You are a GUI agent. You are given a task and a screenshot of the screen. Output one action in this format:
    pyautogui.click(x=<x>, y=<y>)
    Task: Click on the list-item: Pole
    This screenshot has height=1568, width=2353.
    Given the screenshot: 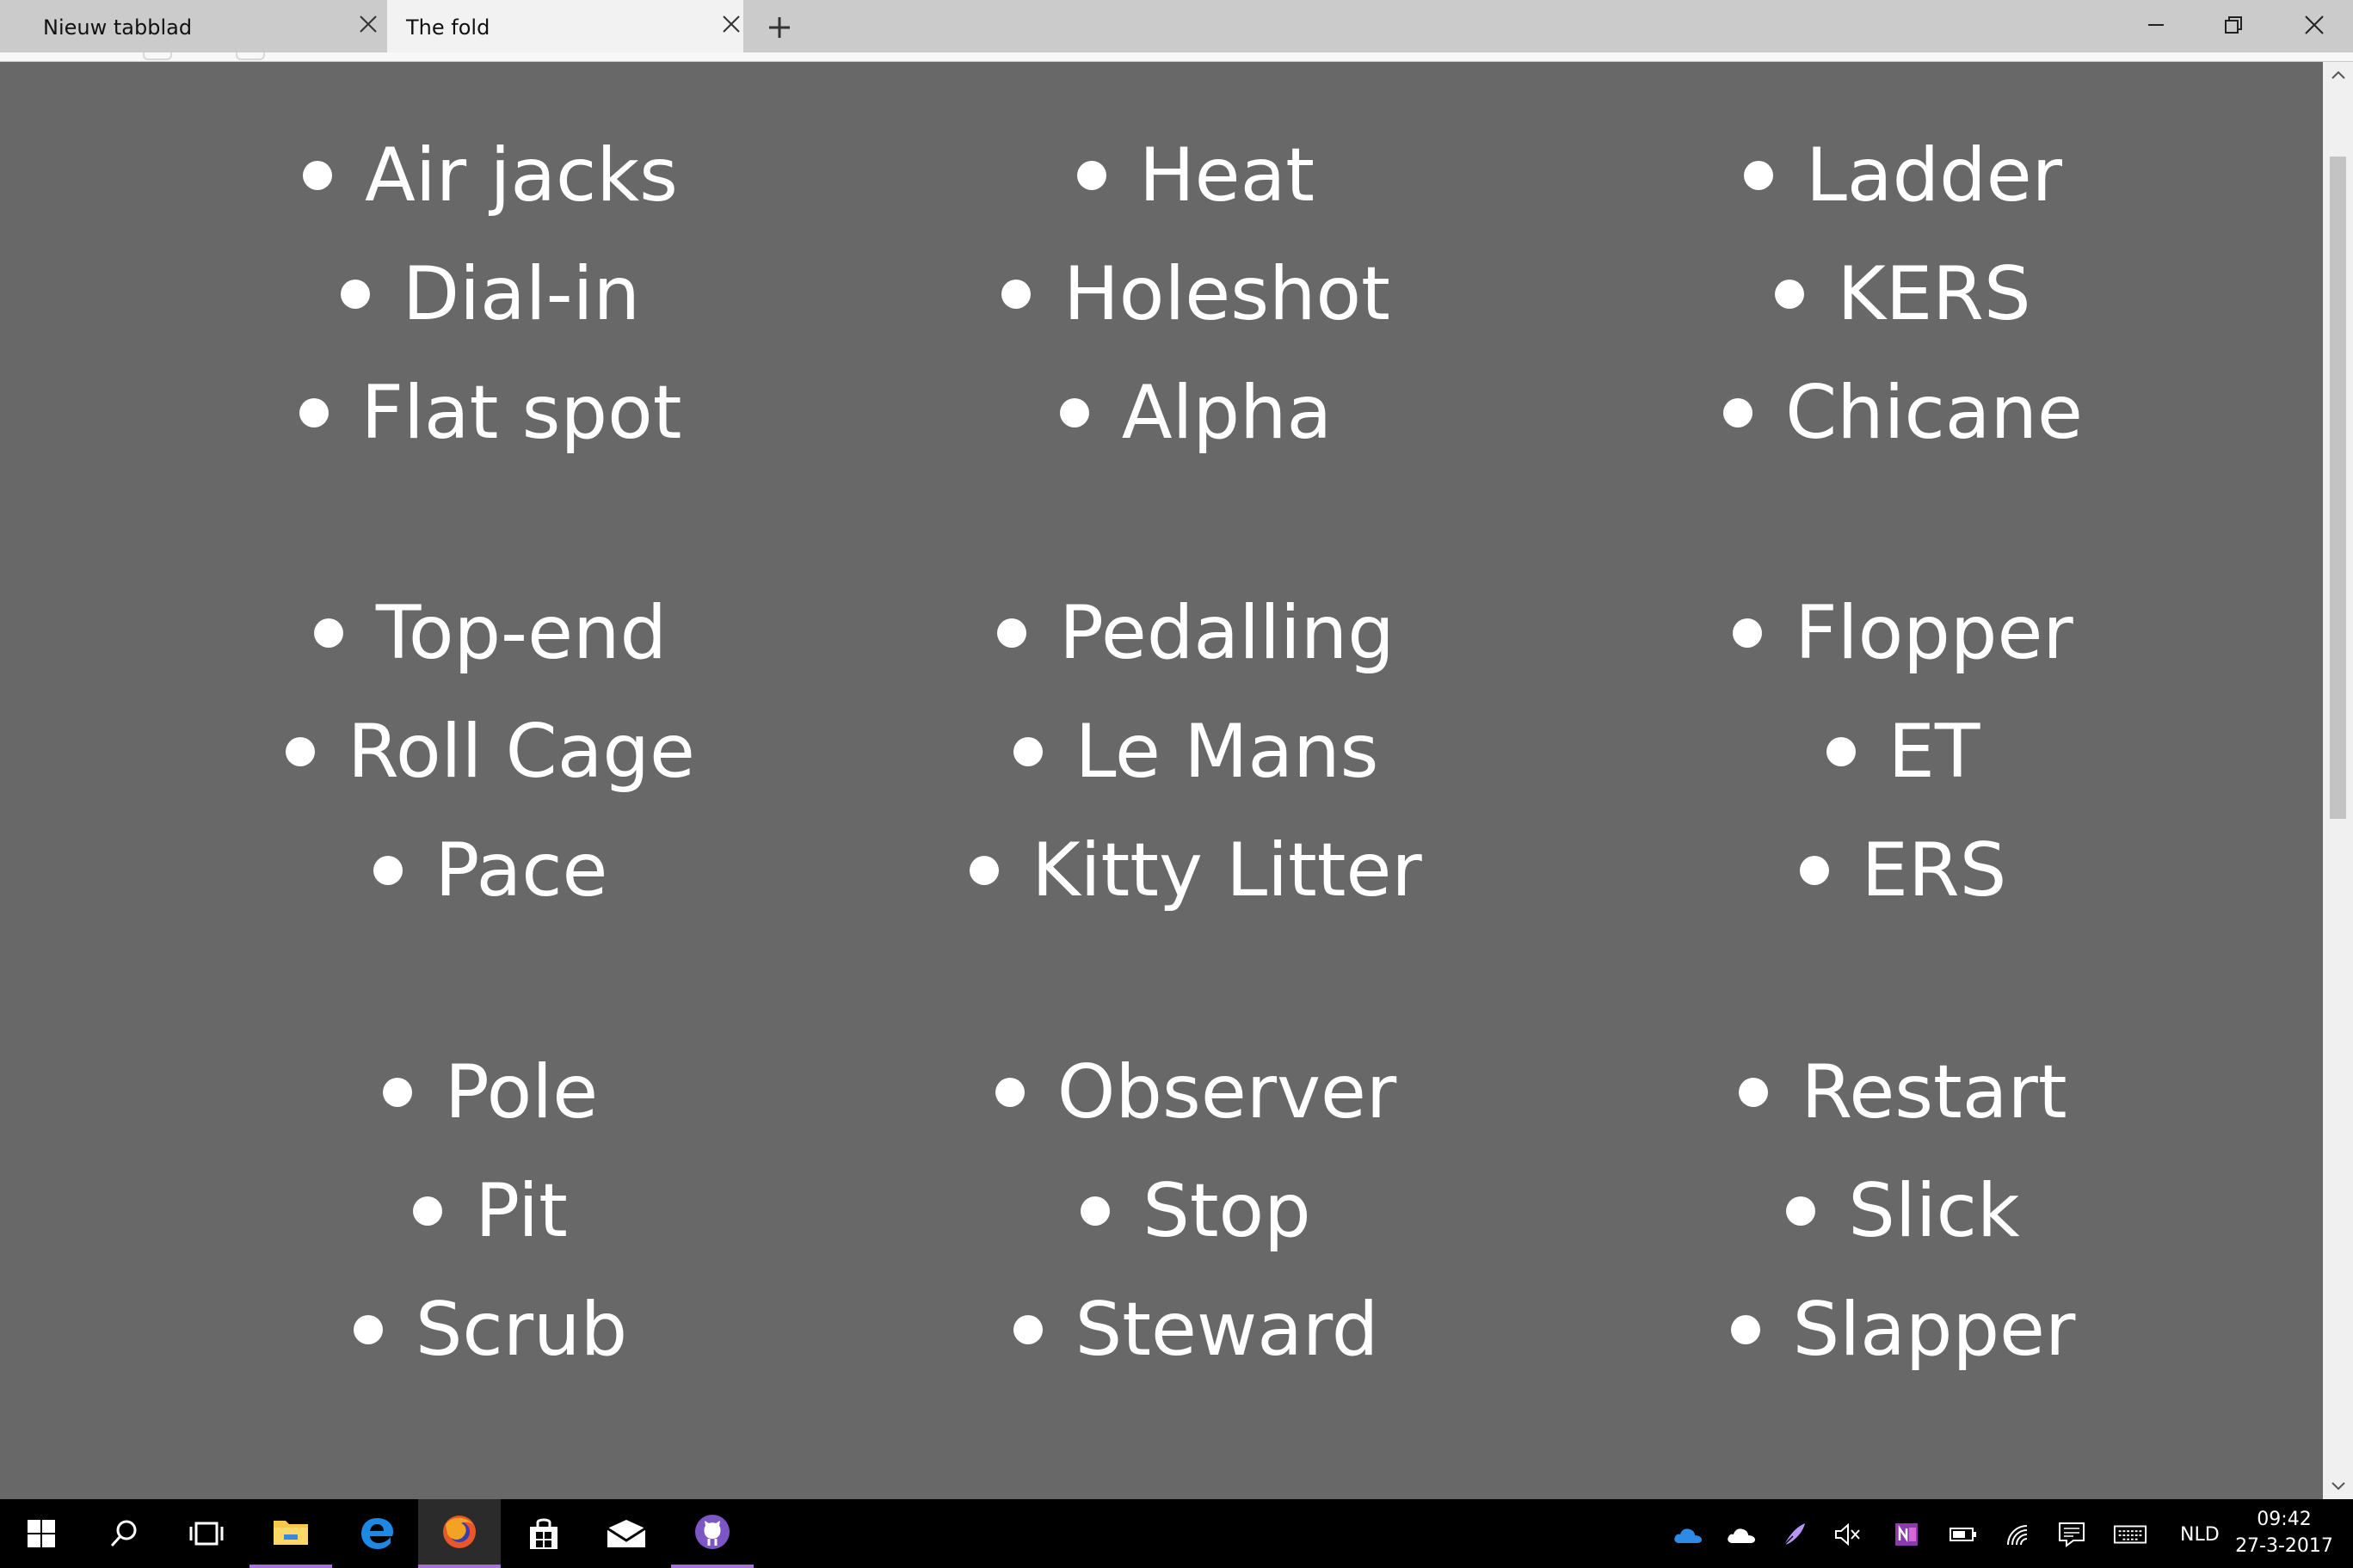 What is the action you would take?
    pyautogui.click(x=490, y=1093)
    